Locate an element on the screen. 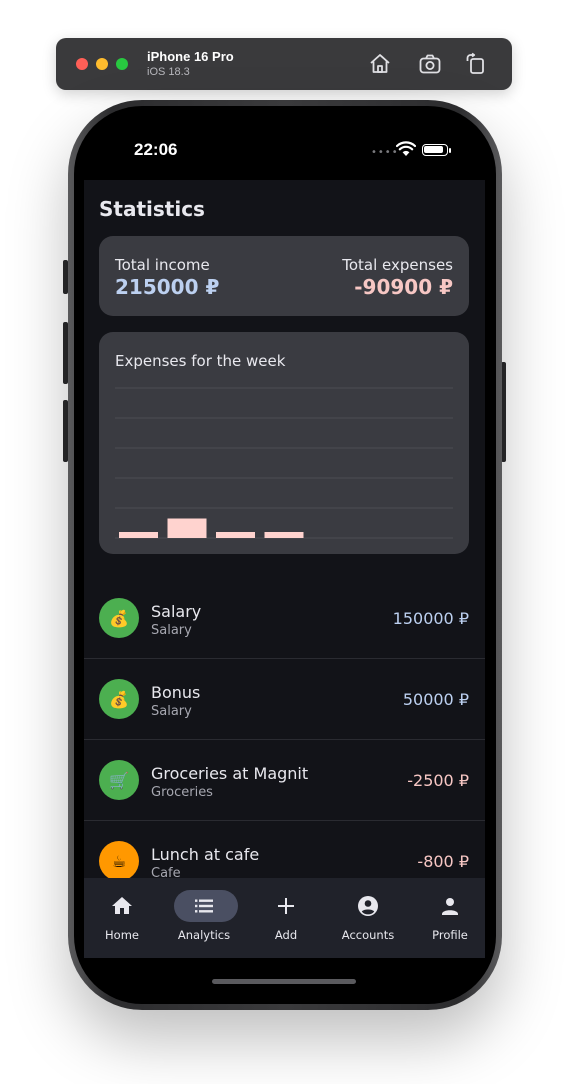  battery-icon is located at coordinates (435, 150).